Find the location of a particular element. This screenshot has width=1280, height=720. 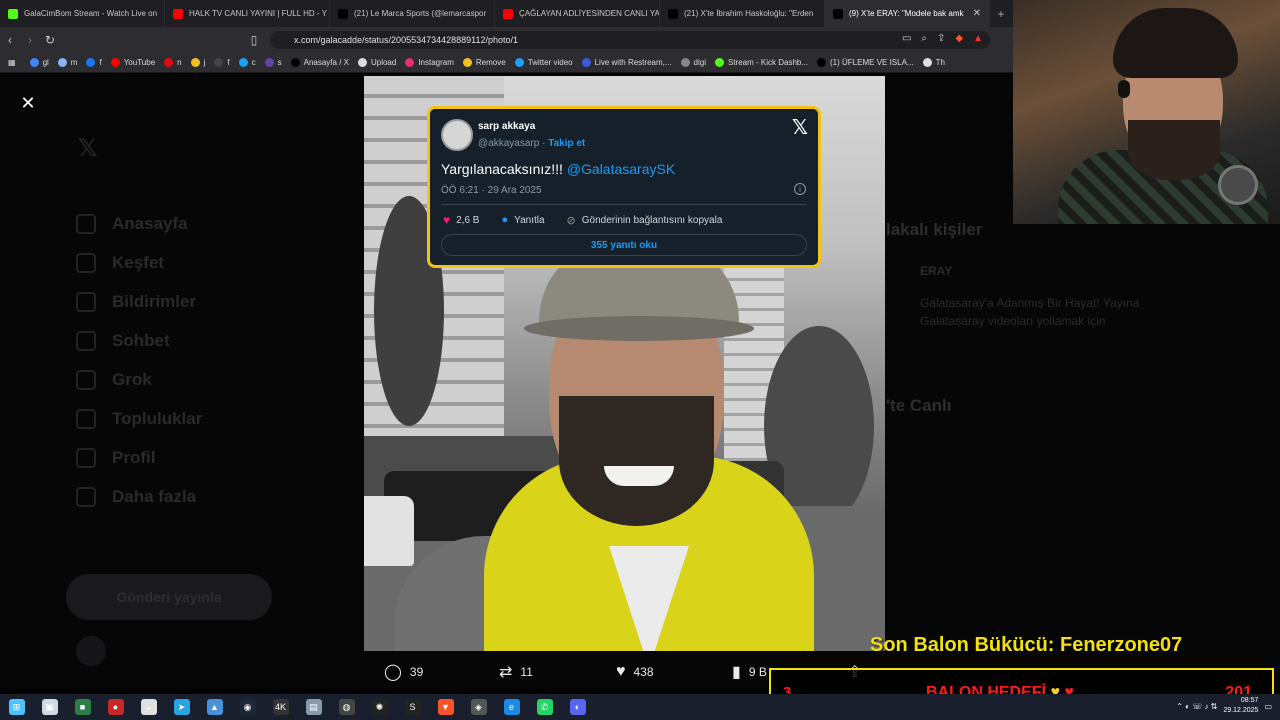

app-icon: ◒ is located at coordinates (148, 707).